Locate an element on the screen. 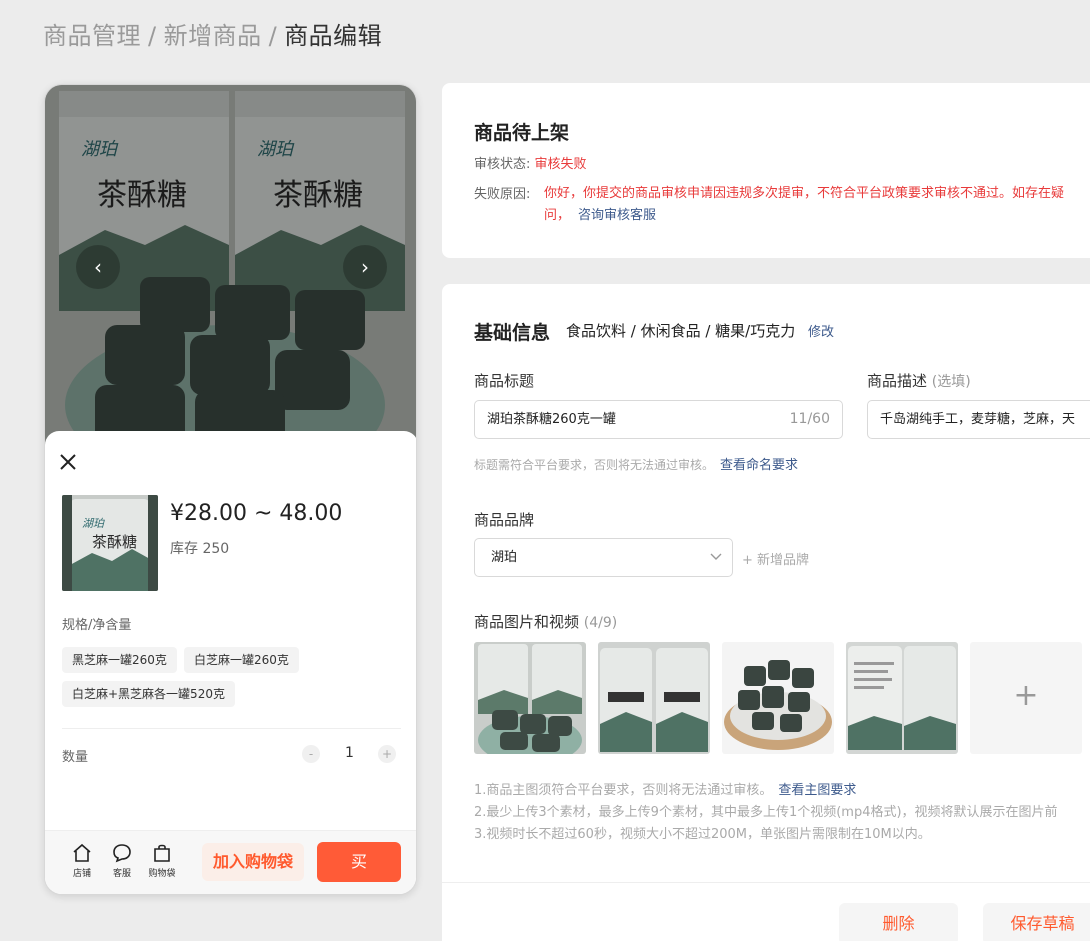  description-label: 商品描述 (选填) is located at coordinates (919, 380).